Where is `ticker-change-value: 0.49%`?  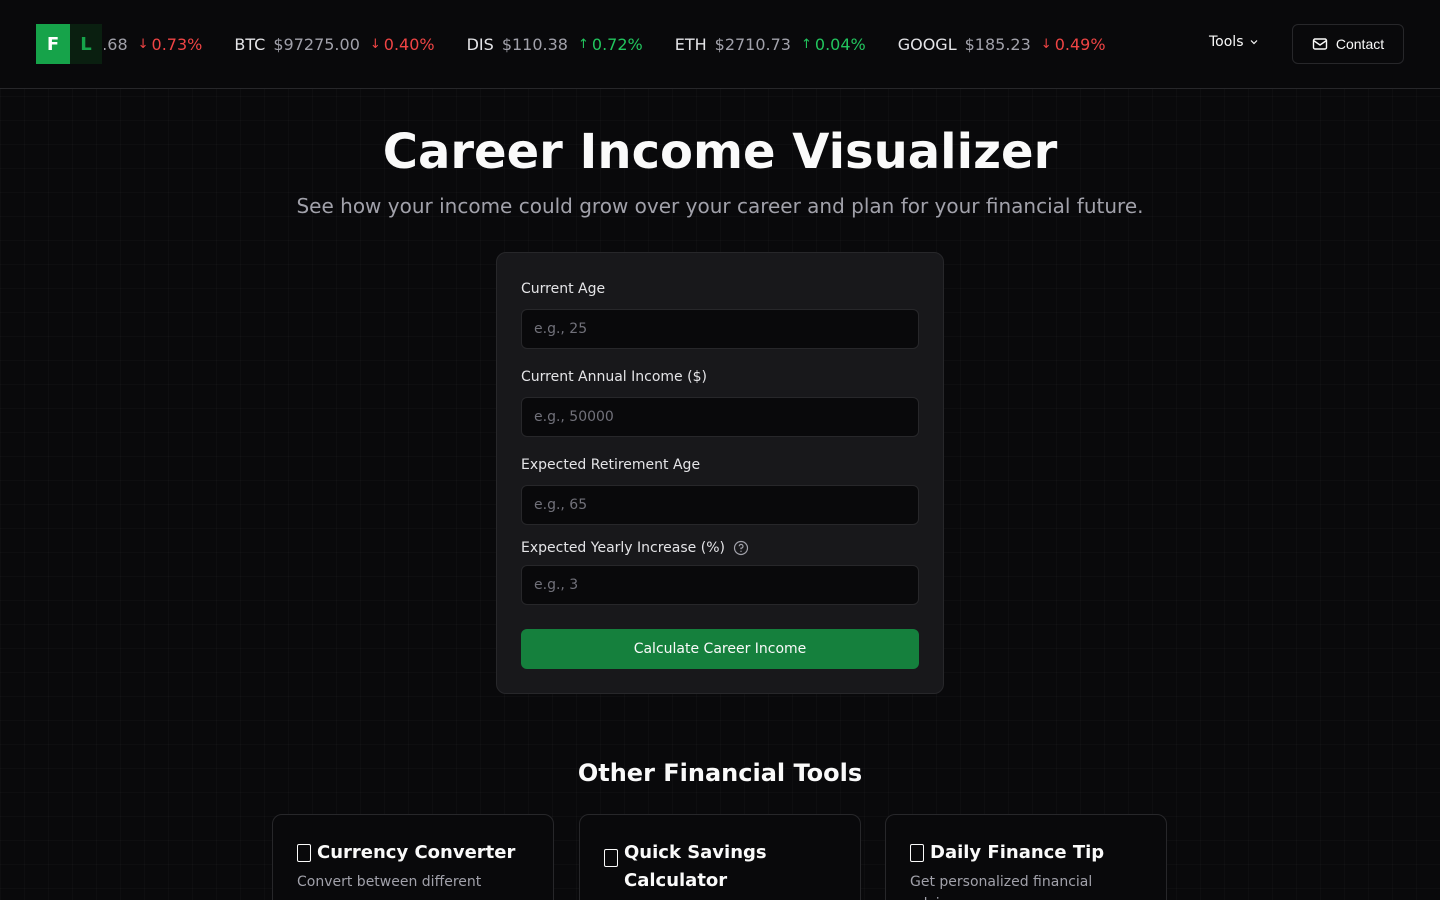
ticker-change-value: 0.49% is located at coordinates (1080, 44).